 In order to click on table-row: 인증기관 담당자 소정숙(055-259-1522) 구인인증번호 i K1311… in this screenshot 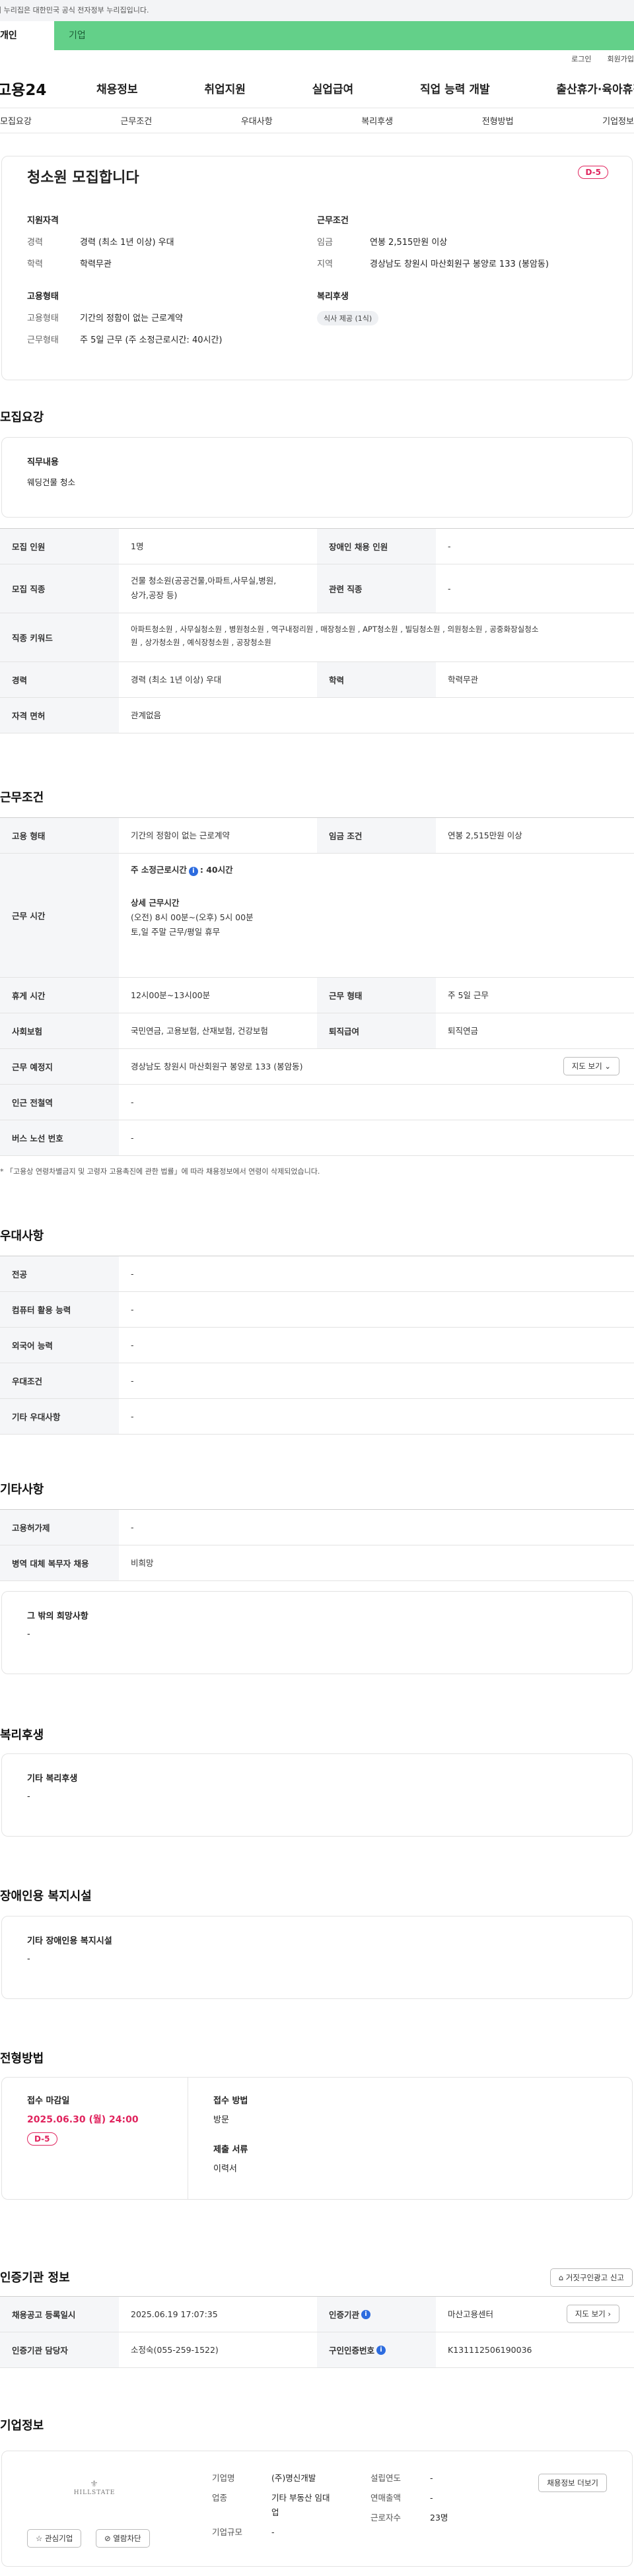, I will do `click(317, 2350)`.